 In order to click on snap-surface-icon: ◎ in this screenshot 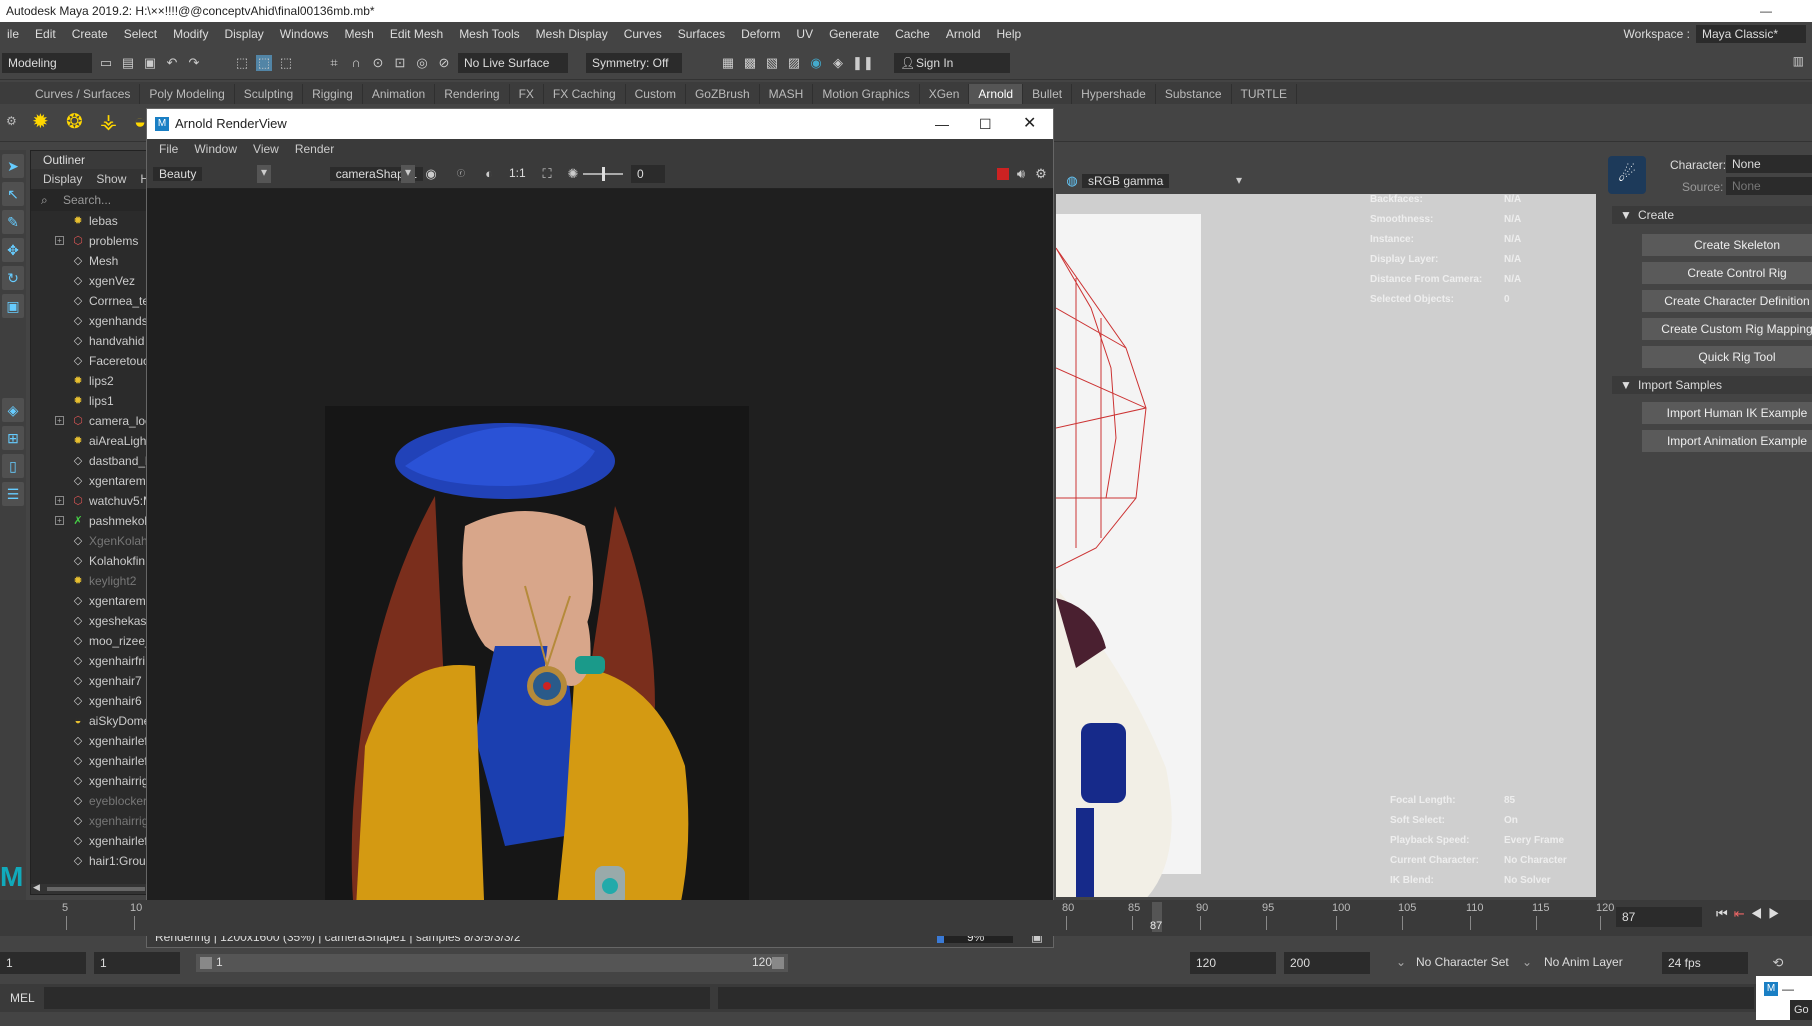, I will do `click(422, 63)`.